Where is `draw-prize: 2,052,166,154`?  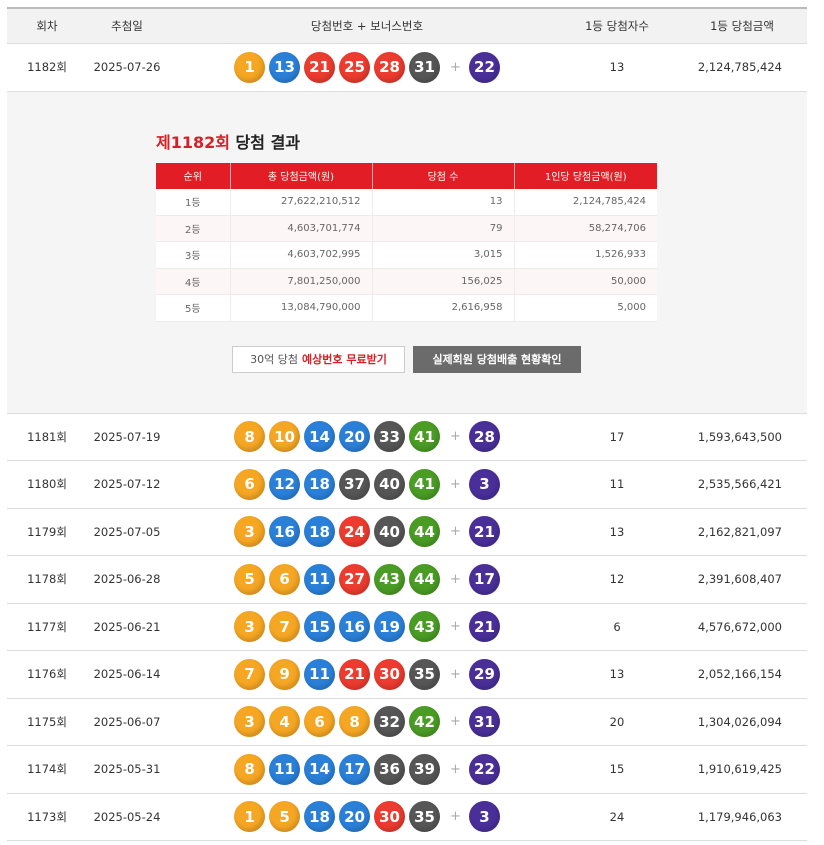
draw-prize: 2,052,166,154 is located at coordinates (739, 674).